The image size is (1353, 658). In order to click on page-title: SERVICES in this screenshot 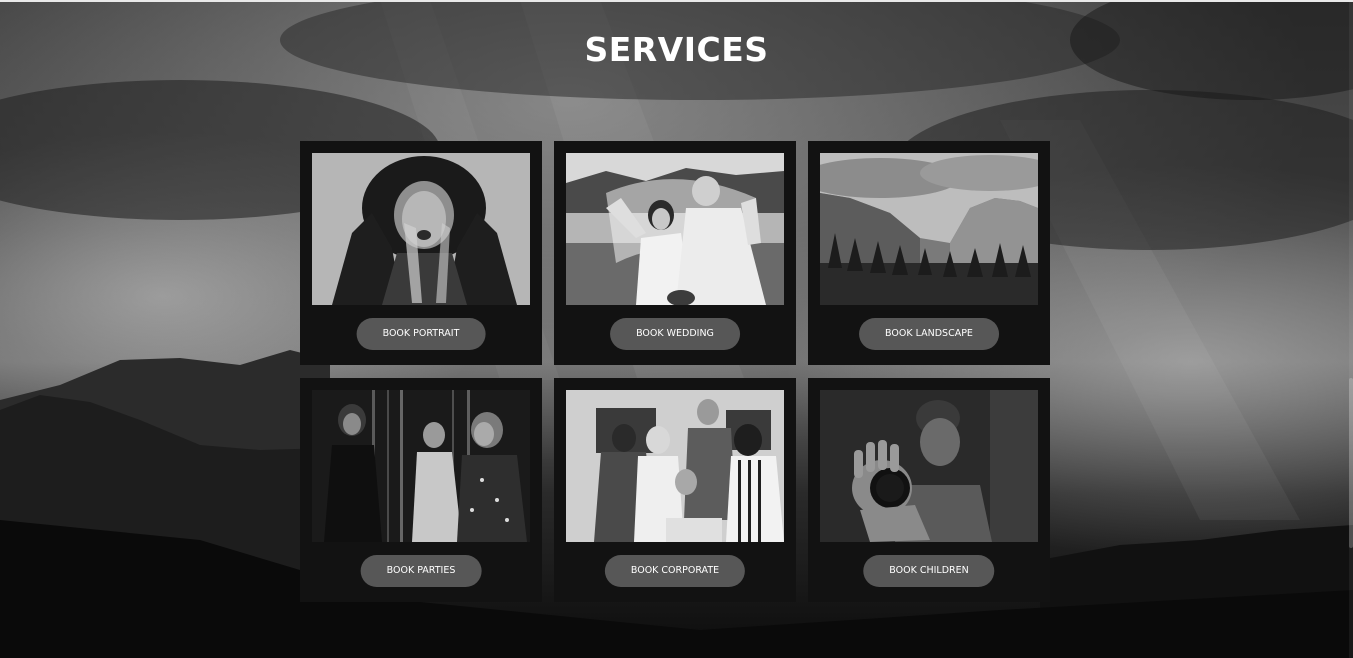, I will do `click(676, 49)`.